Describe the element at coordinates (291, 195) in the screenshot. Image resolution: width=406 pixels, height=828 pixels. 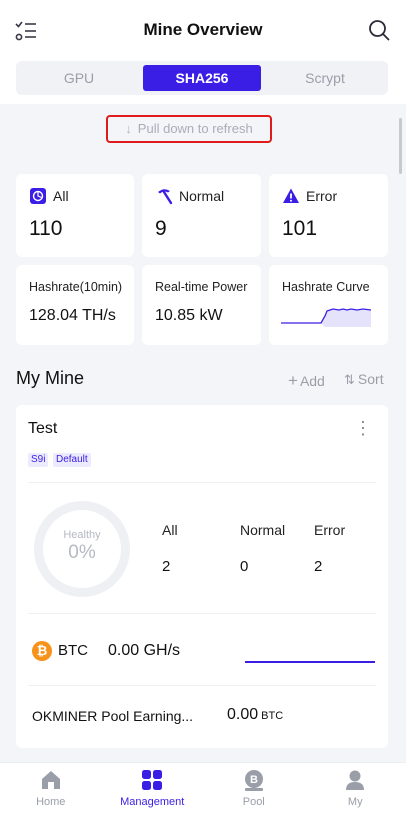
I see `warning-icon` at that location.